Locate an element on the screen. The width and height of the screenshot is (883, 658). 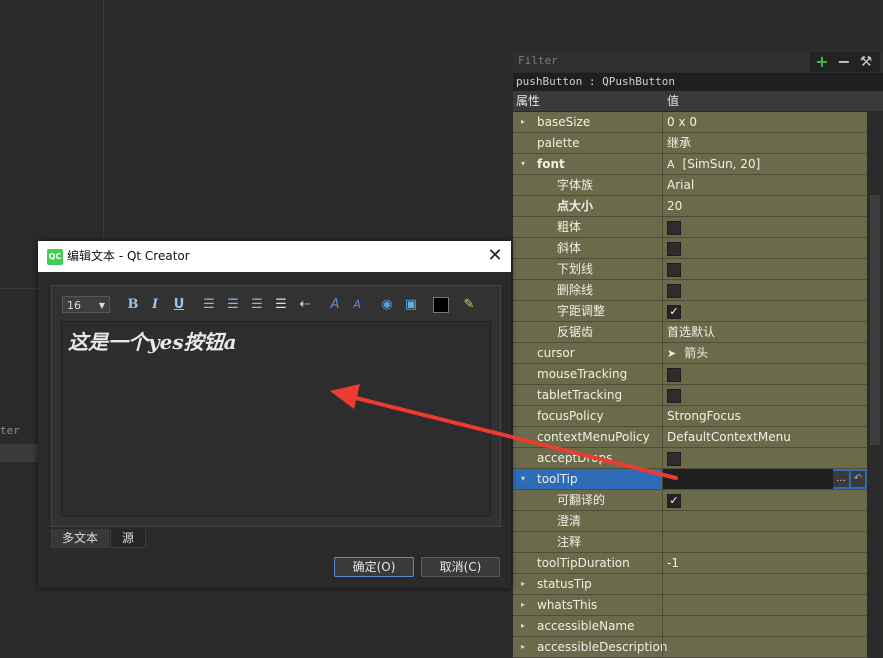
property-row: toolTipDuration -1 is located at coordinates (690, 563).